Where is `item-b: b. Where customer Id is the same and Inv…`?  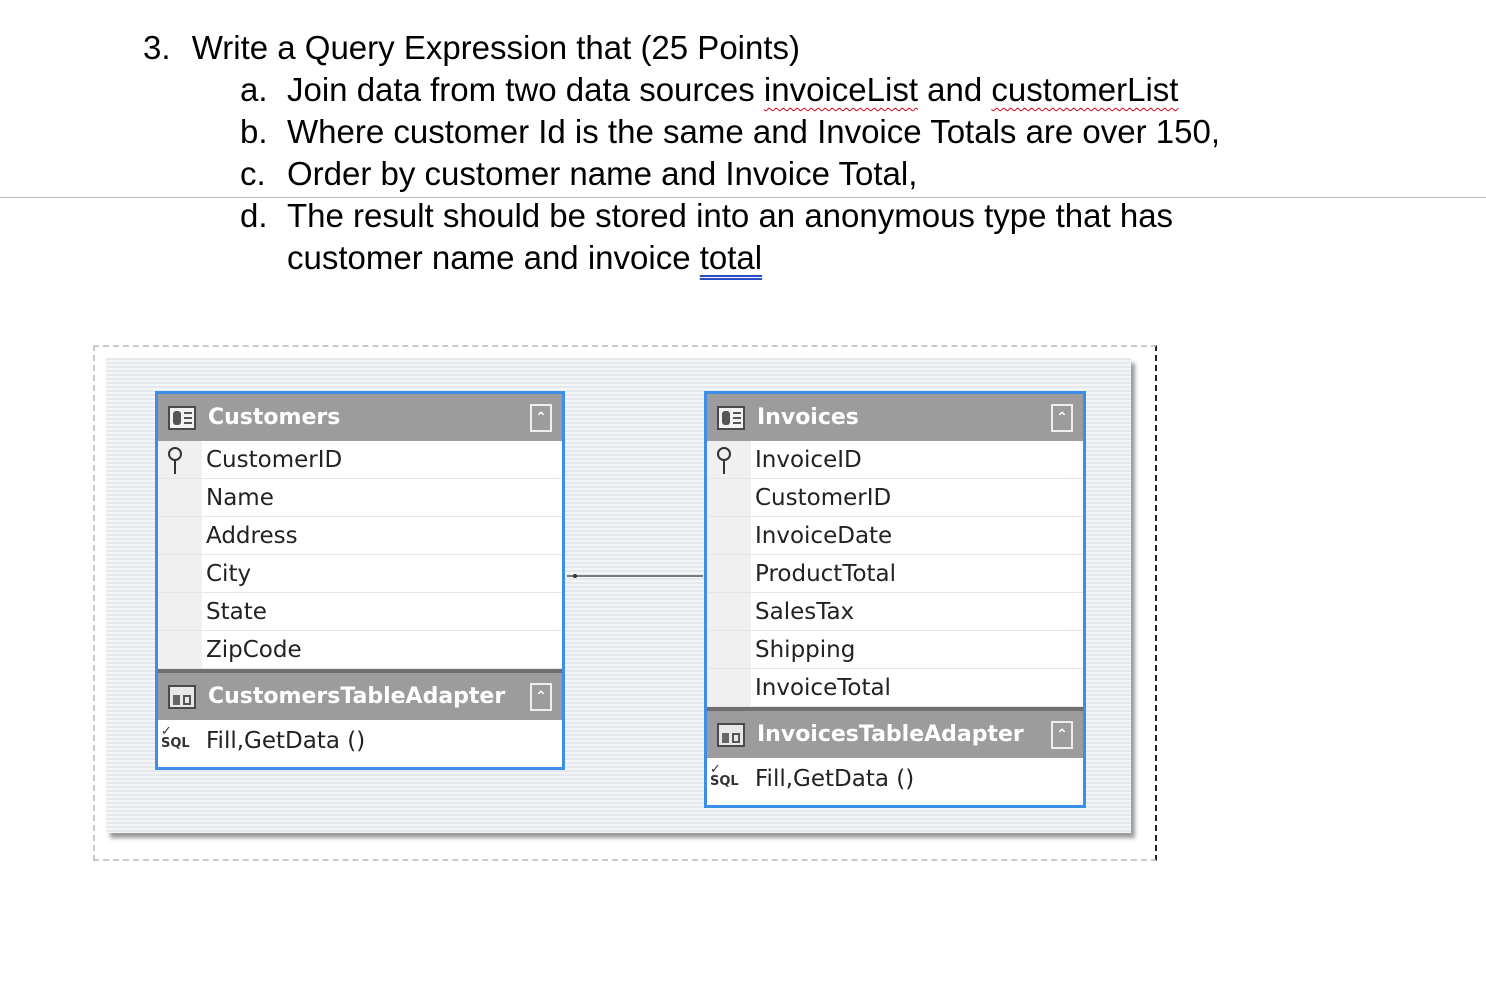 item-b: b. Where customer Id is the same and Inv… is located at coordinates (730, 132).